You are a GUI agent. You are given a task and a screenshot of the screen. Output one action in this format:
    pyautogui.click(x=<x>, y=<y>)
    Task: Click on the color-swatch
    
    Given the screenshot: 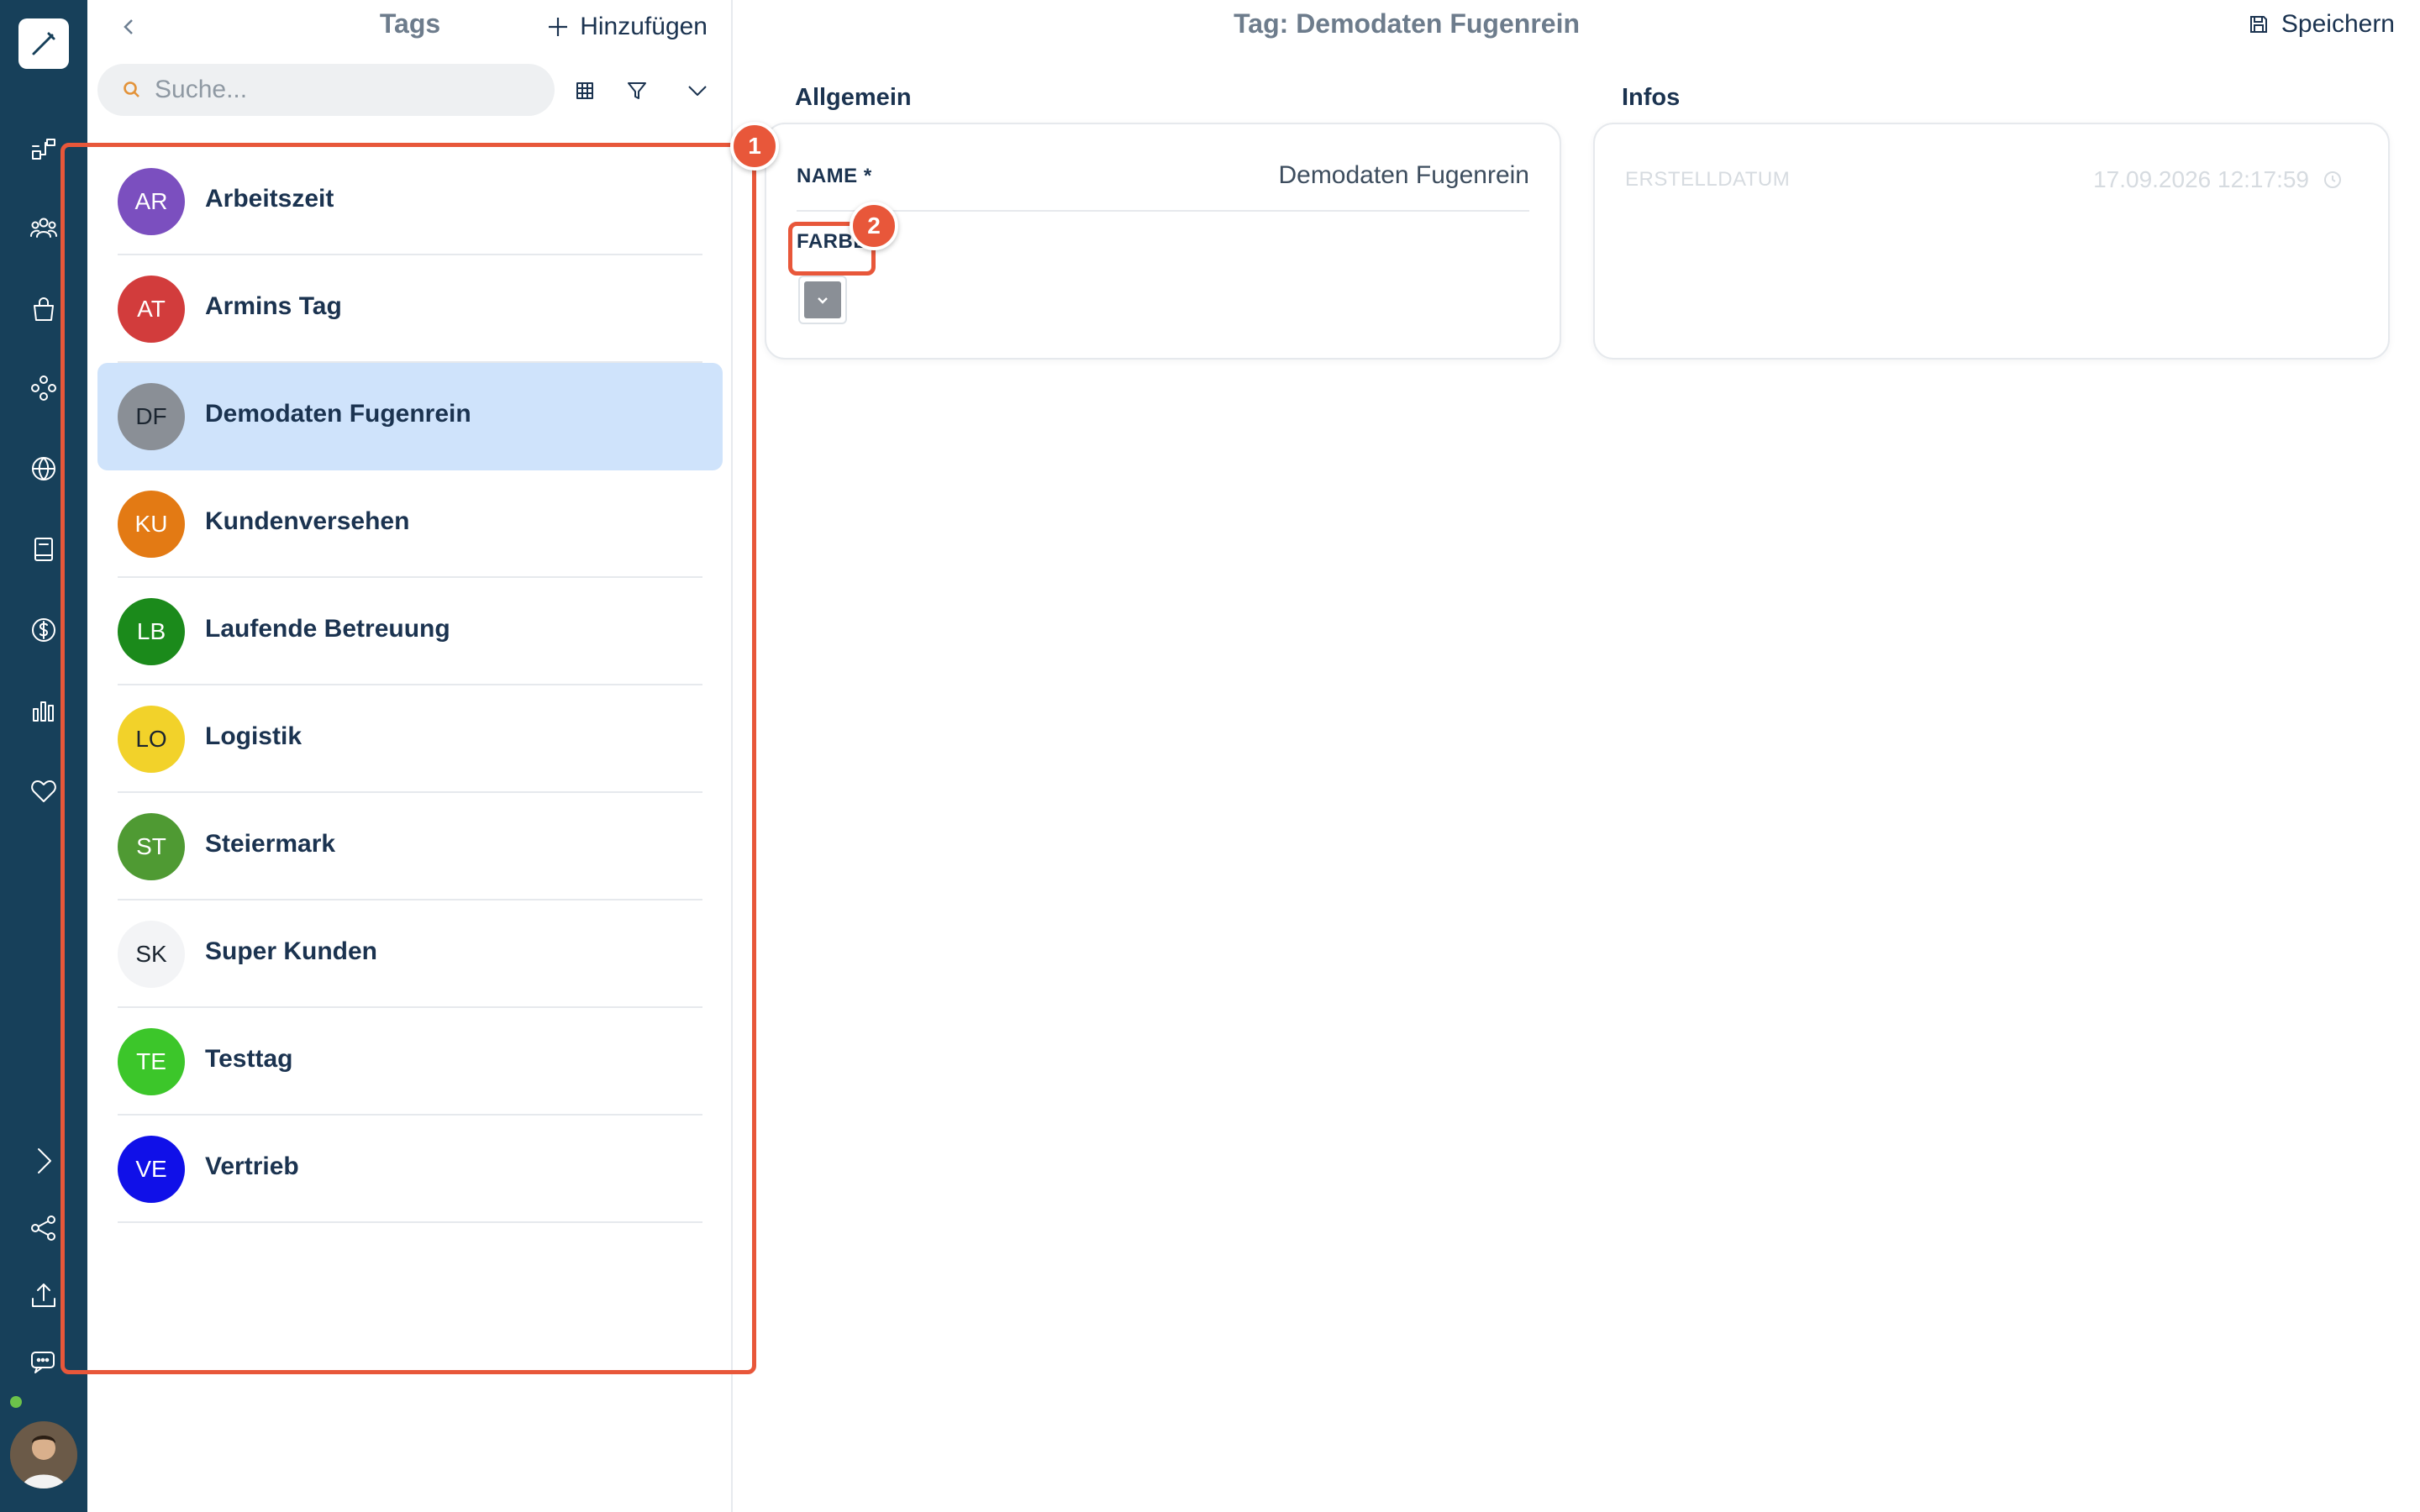 What is the action you would take?
    pyautogui.click(x=823, y=299)
    